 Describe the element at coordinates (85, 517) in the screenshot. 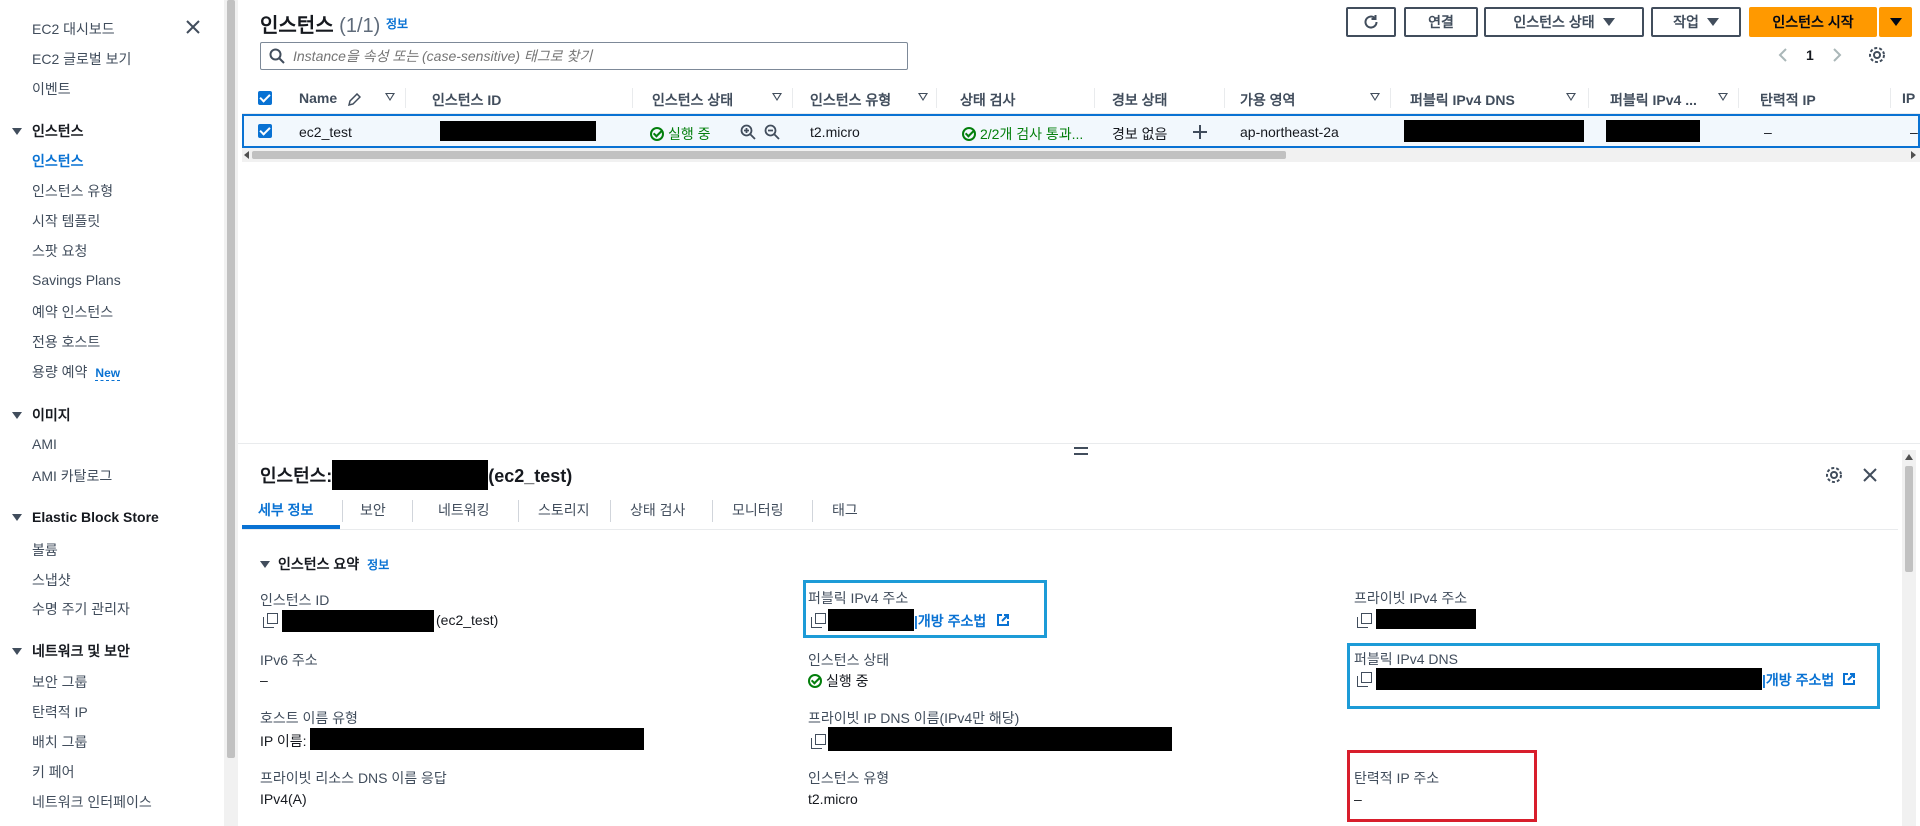

I see `sidebar-group-ebs: Elastic Block Store` at that location.